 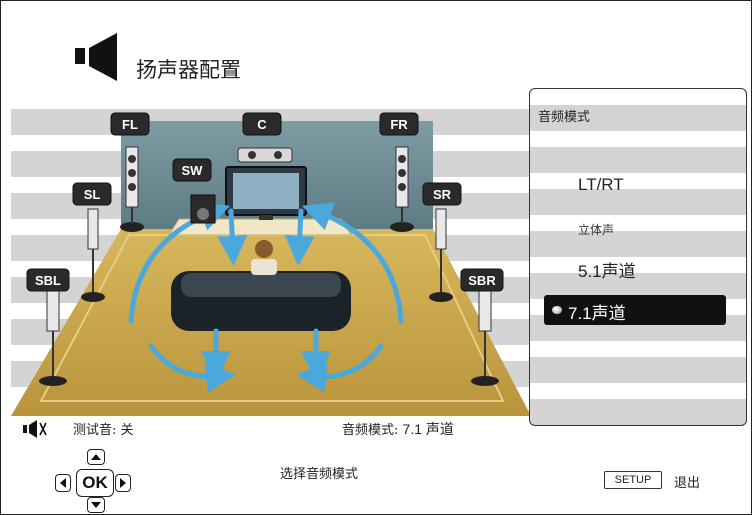 What do you see at coordinates (96, 57) in the screenshot?
I see `speaker-icon` at bounding box center [96, 57].